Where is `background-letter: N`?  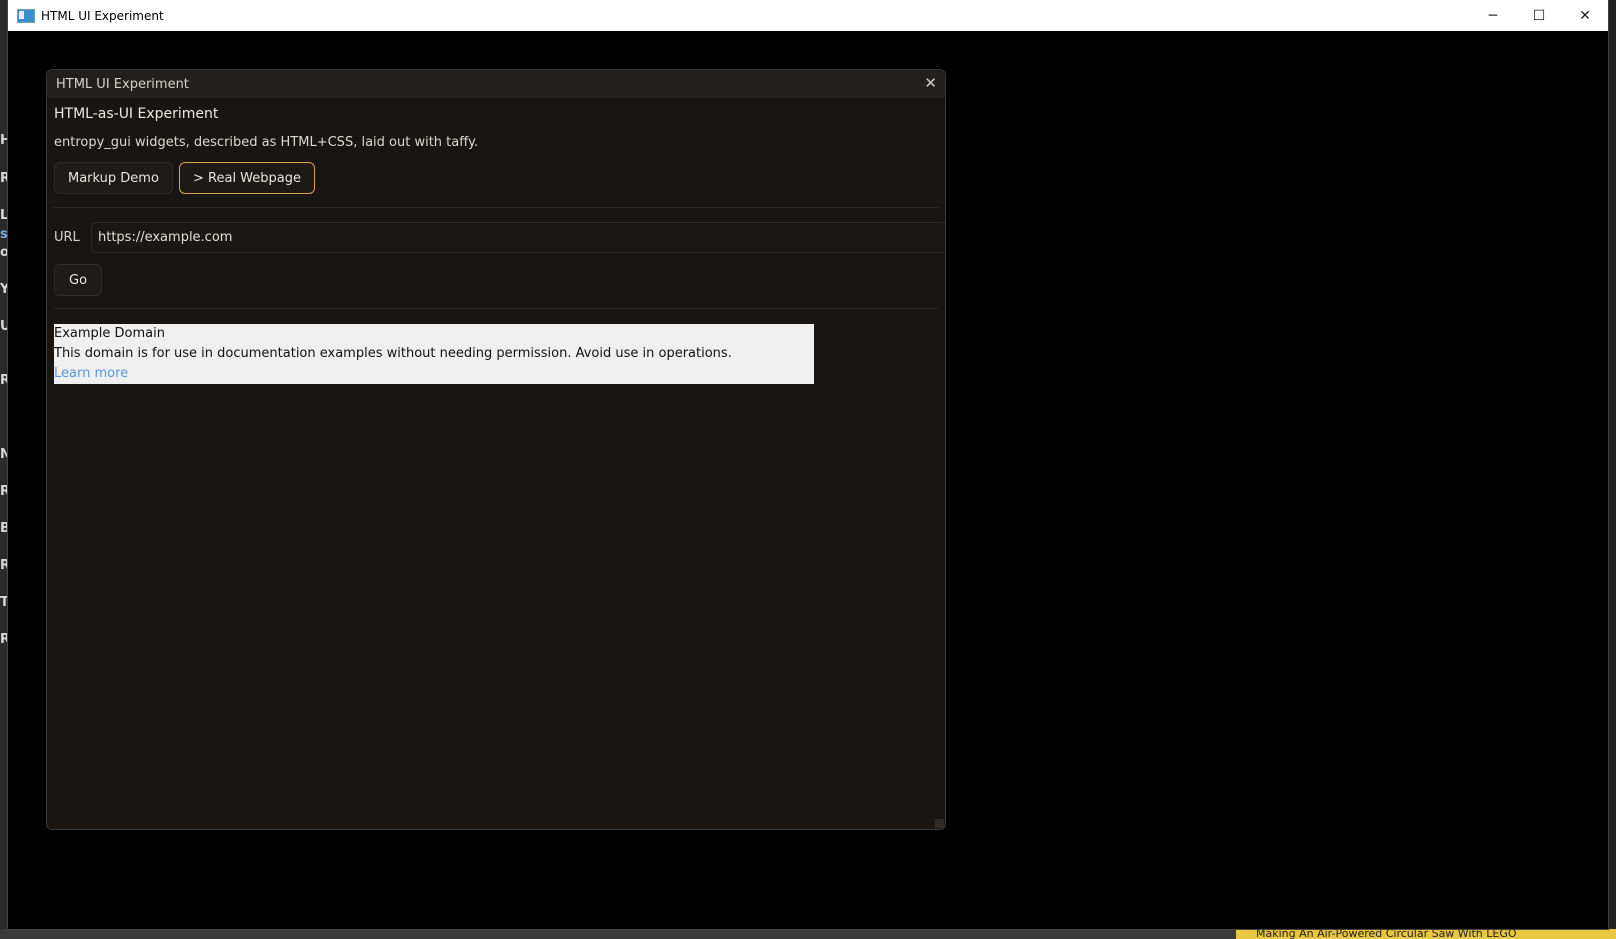 background-letter: N is located at coordinates (4, 455).